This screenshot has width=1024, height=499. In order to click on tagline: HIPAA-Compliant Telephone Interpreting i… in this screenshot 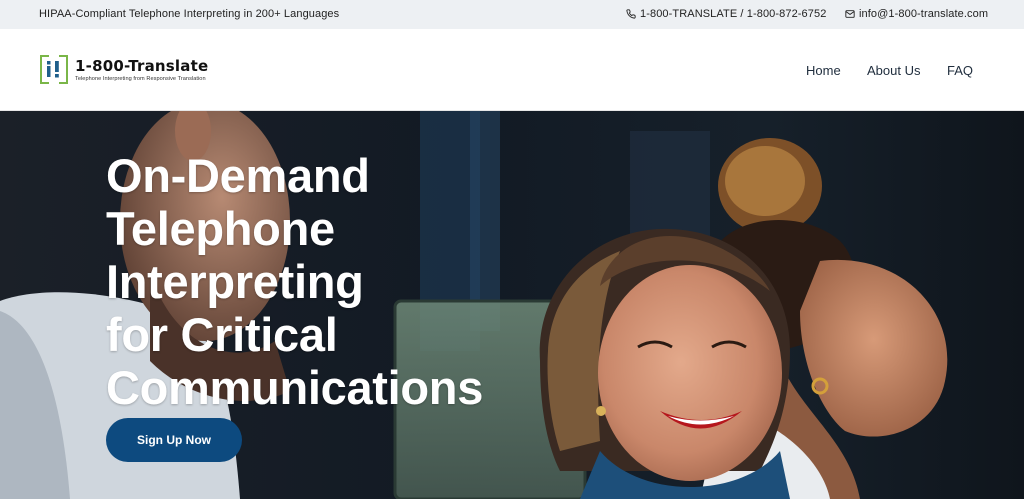, I will do `click(189, 14)`.